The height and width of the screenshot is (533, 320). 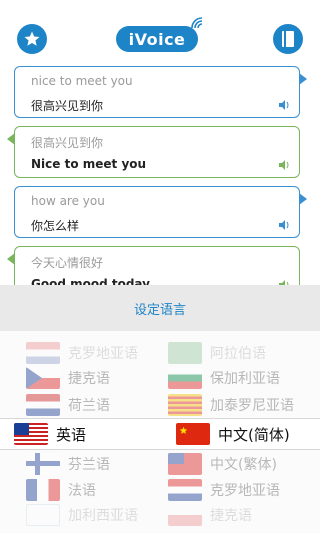 I want to click on language-label: 芬兰语, so click(x=89, y=464).